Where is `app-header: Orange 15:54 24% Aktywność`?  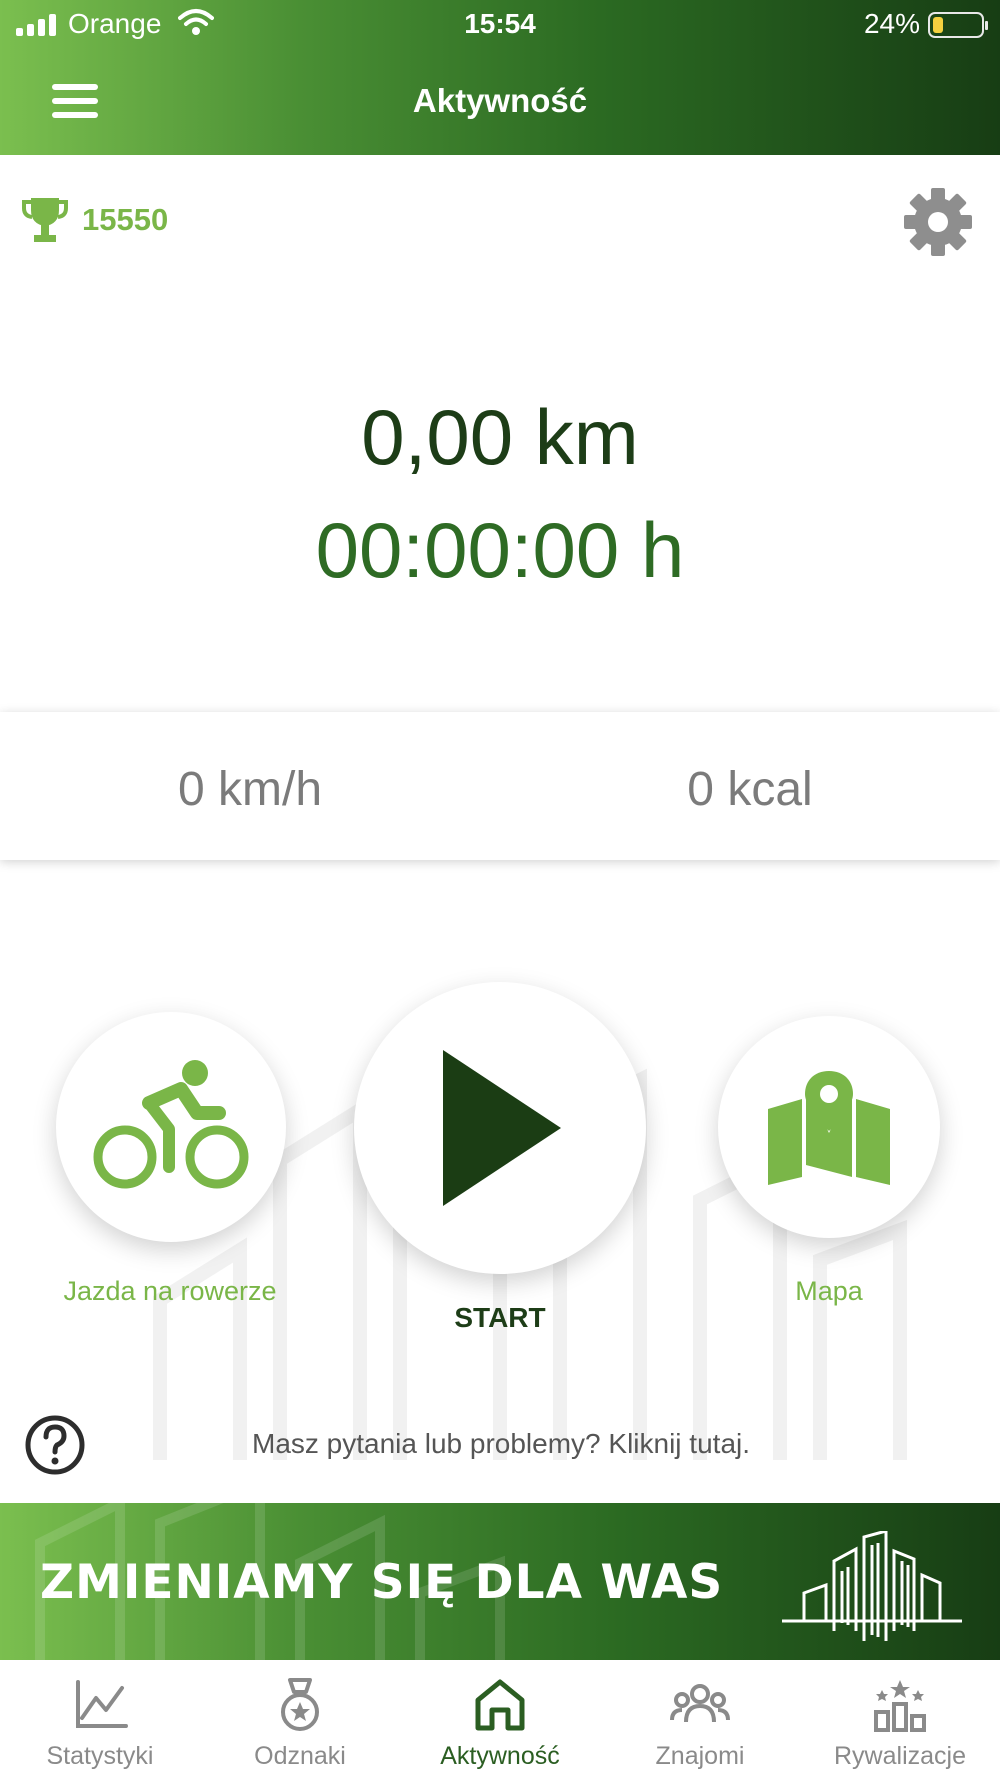
app-header: Orange 15:54 24% Aktywność is located at coordinates (500, 77).